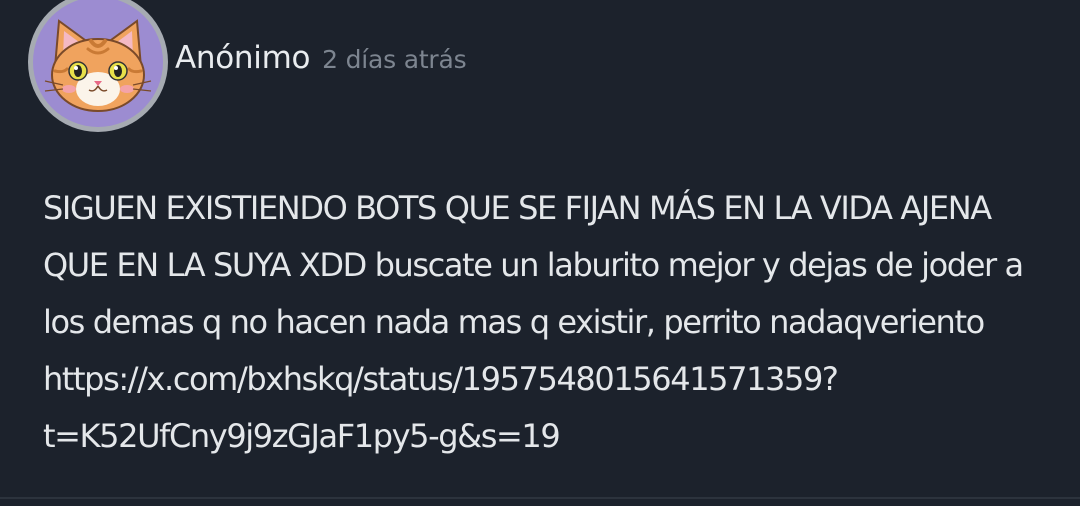  I want to click on avatar-circle, so click(98, 63).